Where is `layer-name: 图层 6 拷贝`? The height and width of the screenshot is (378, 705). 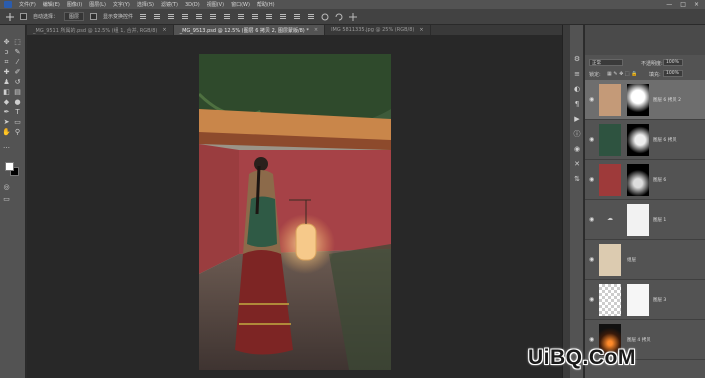
layer-name: 图层 6 拷贝 is located at coordinates (665, 140).